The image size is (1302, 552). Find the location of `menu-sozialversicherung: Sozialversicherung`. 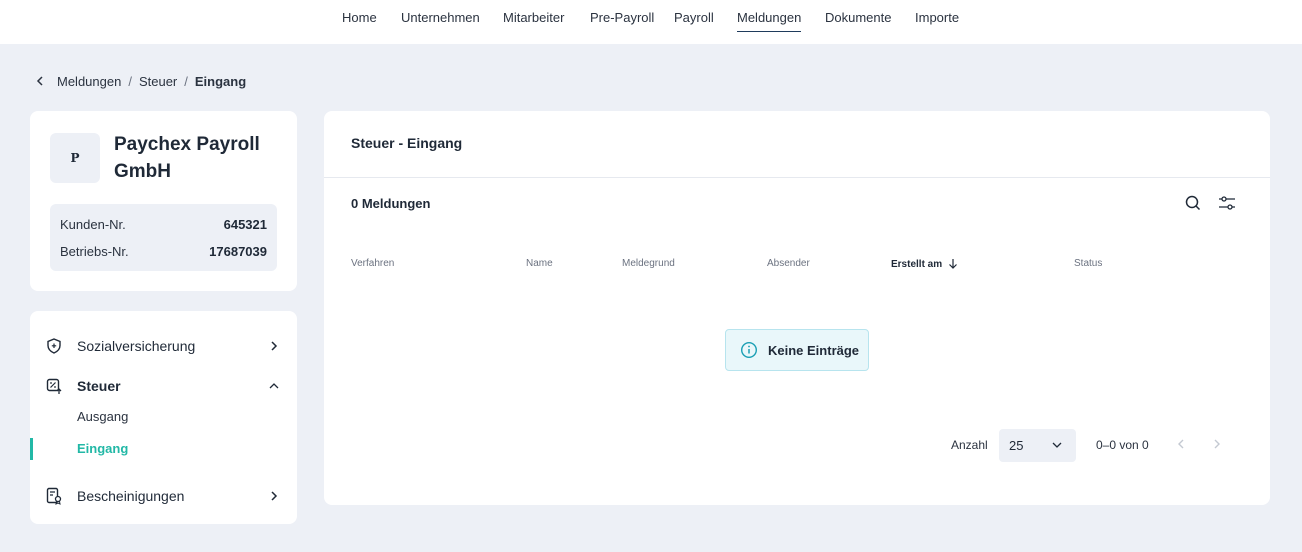

menu-sozialversicherung: Sozialversicherung is located at coordinates (163, 346).